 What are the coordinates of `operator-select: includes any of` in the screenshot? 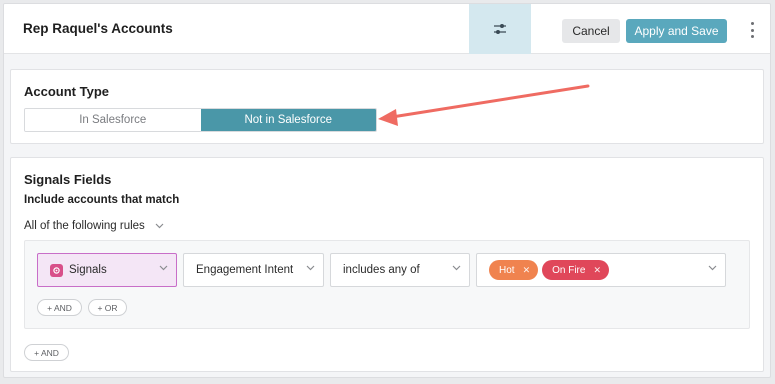 It's located at (400, 270).